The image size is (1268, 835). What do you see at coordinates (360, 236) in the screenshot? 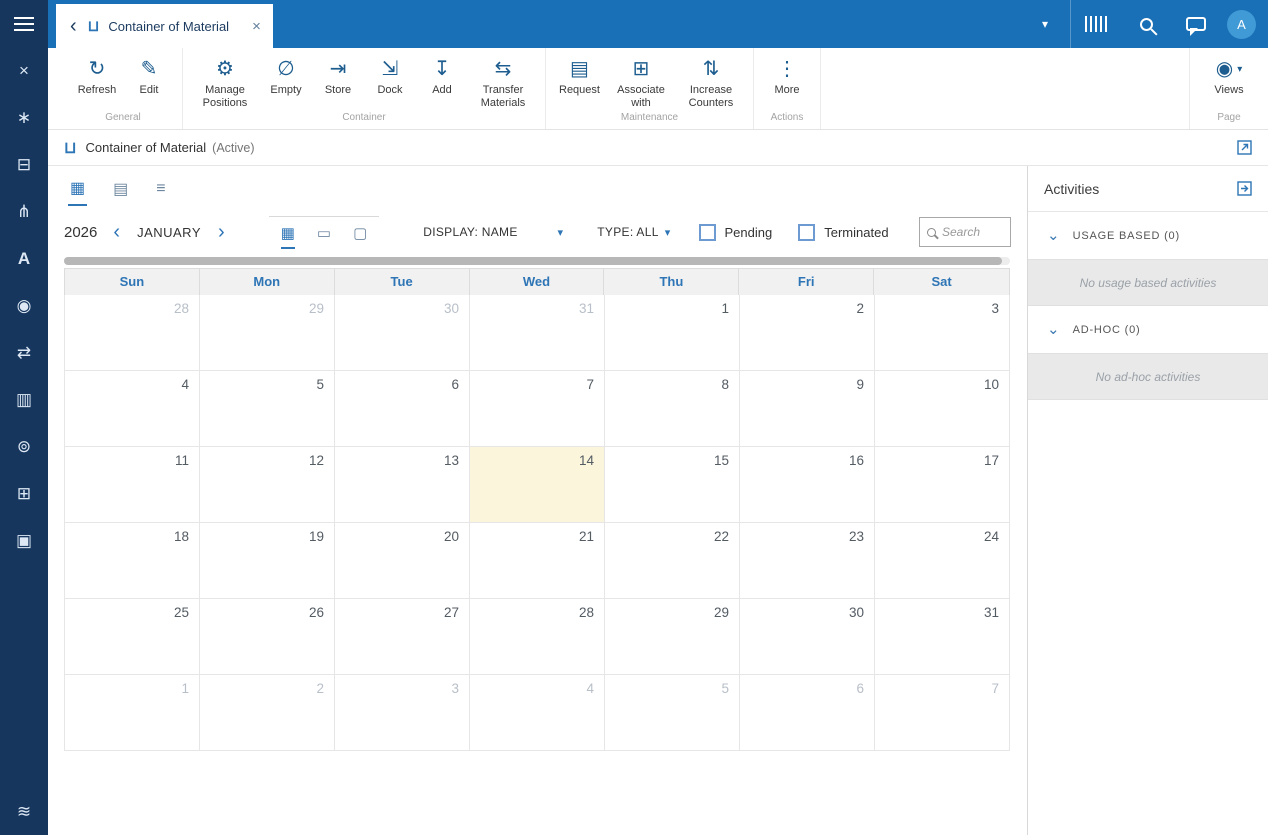
I see `day-view-icon: ▢` at bounding box center [360, 236].